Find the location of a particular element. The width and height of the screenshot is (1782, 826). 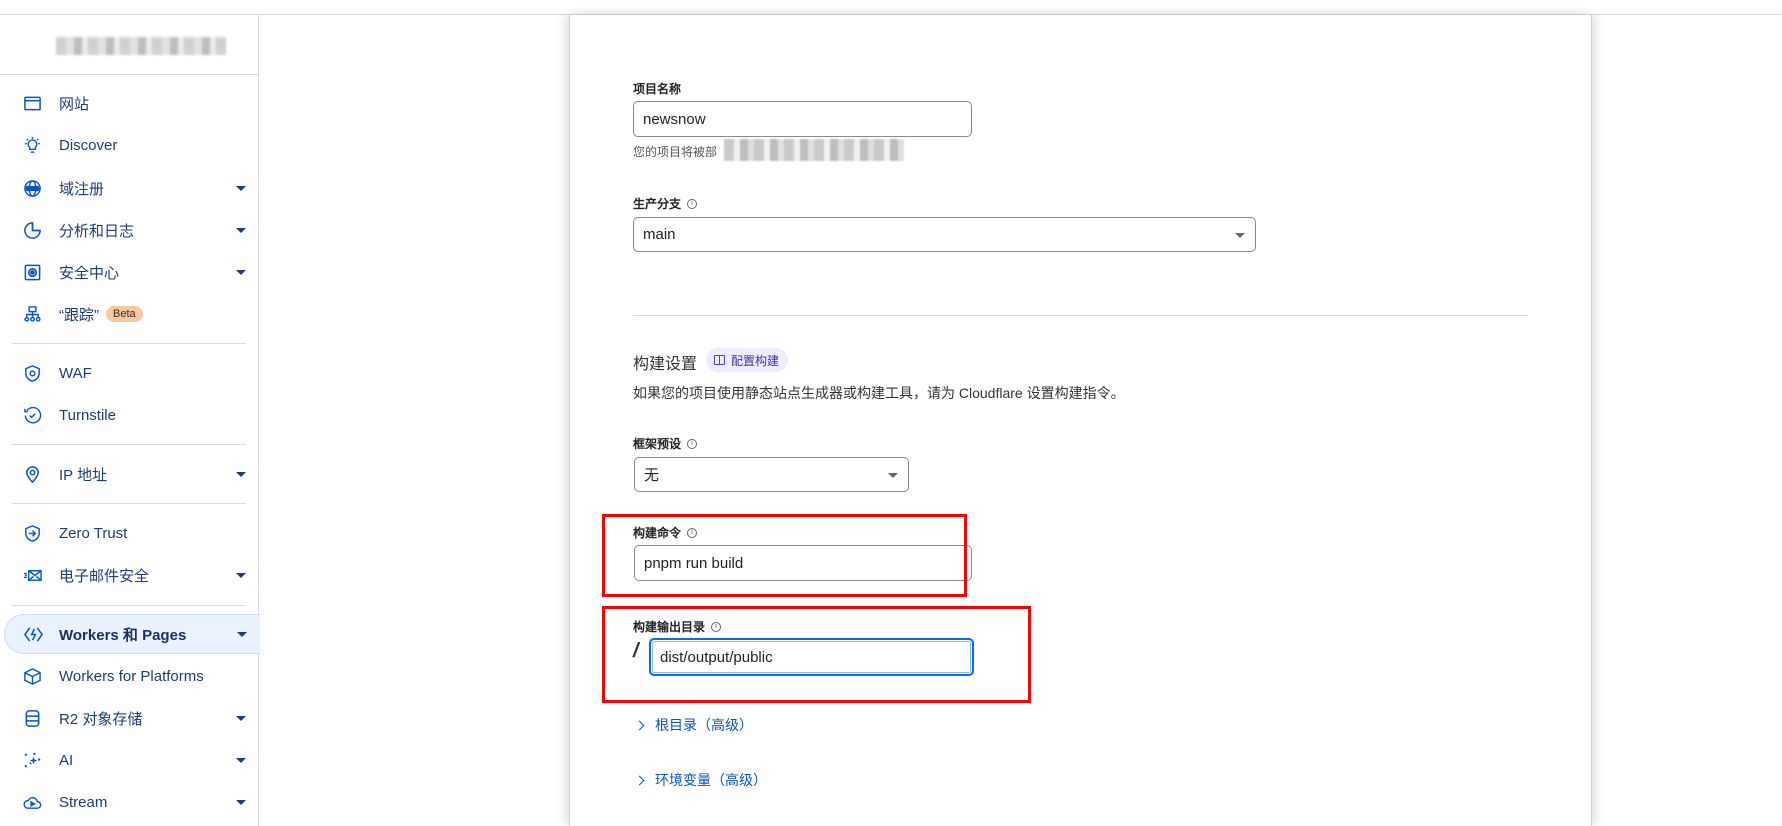

pie-chart-icon is located at coordinates (32, 230).